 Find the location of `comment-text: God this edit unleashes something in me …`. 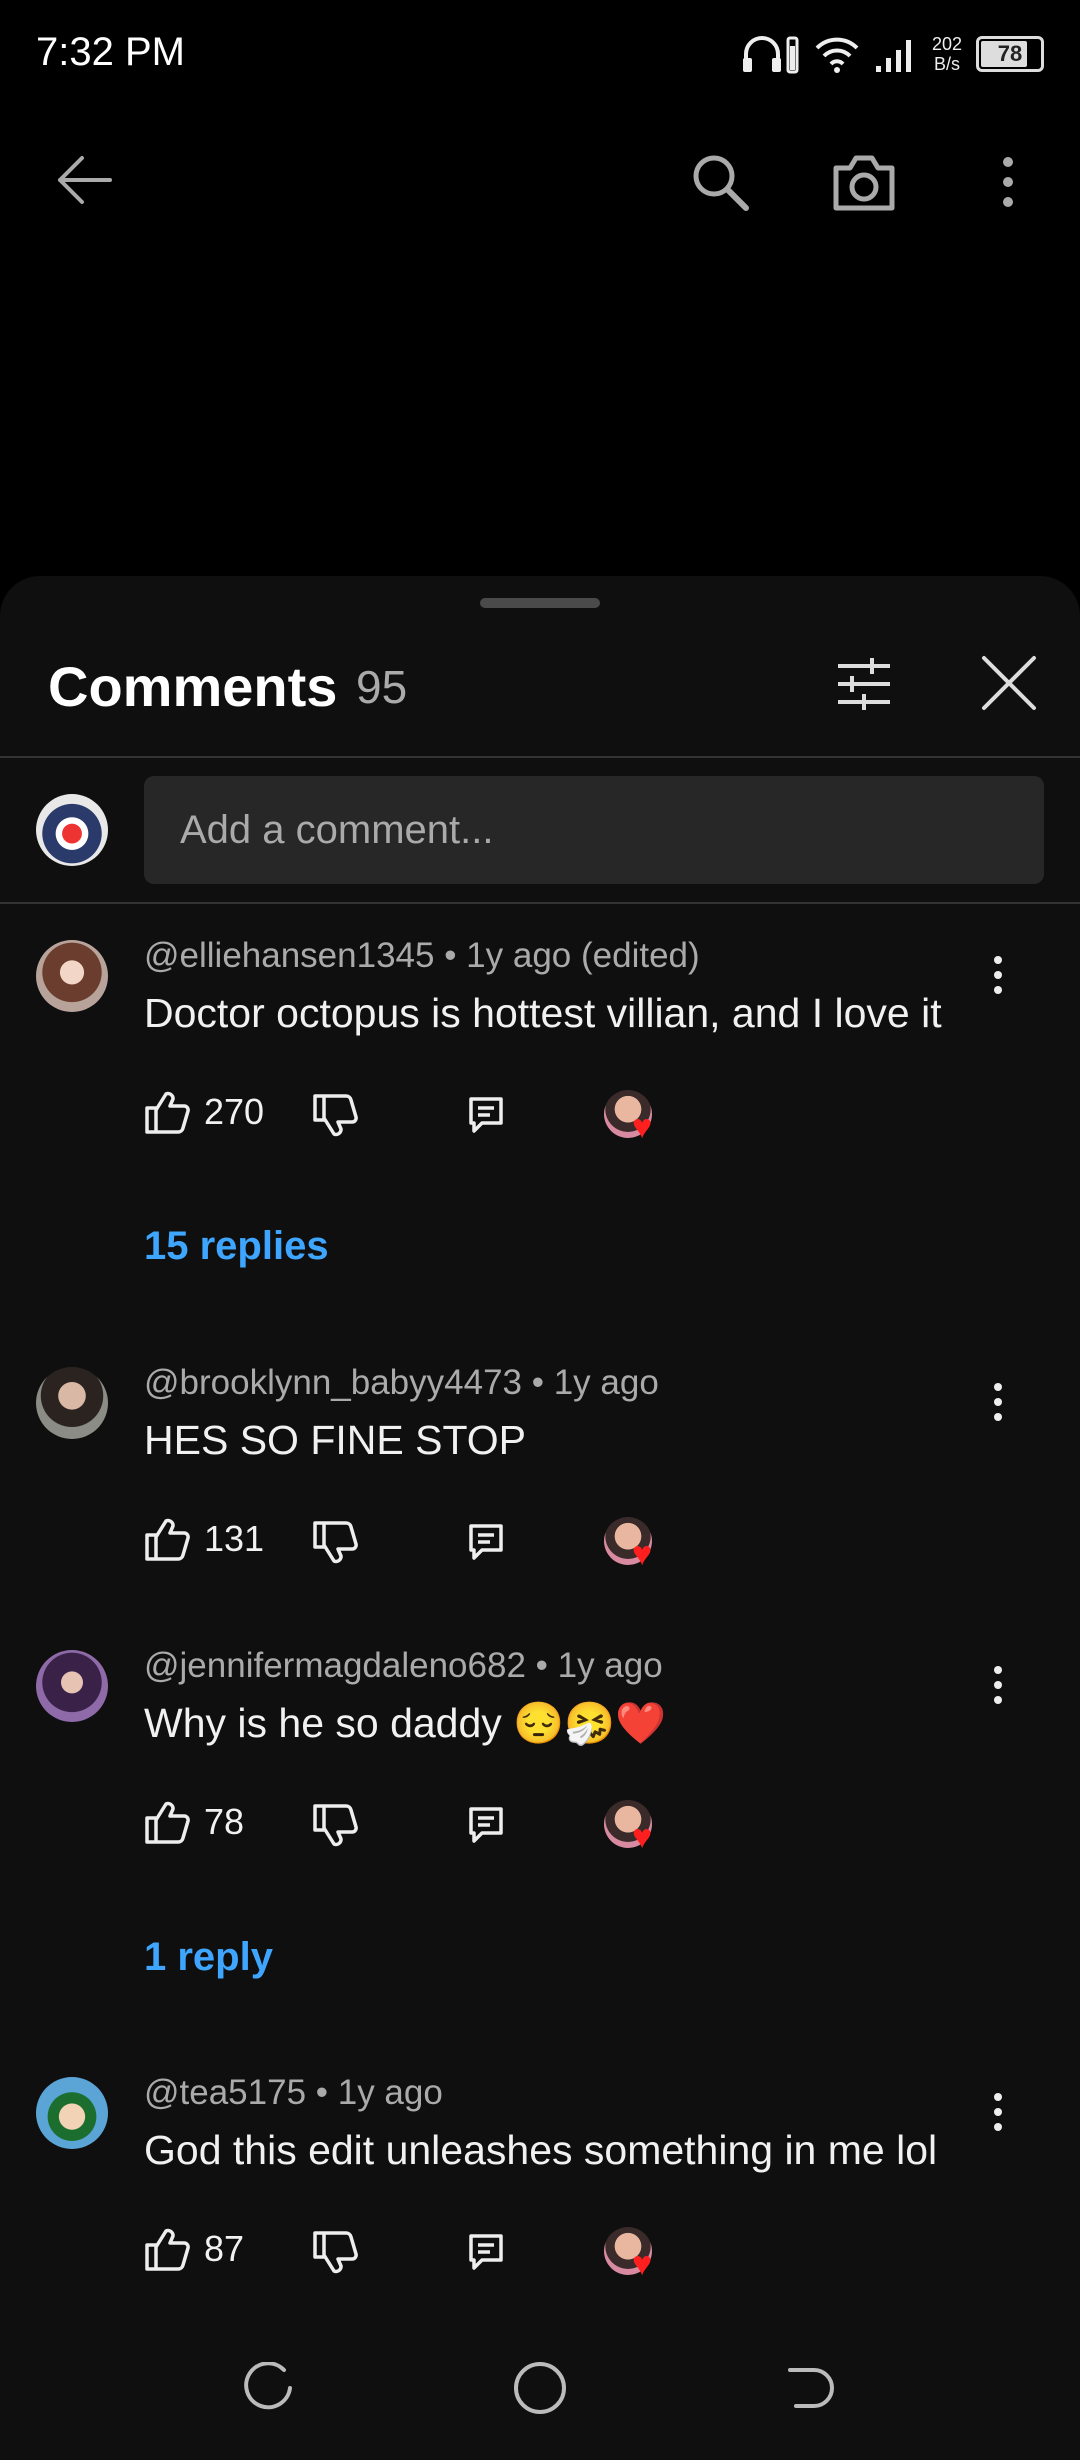

comment-text: God this edit unleashes something in me … is located at coordinates (541, 2150).